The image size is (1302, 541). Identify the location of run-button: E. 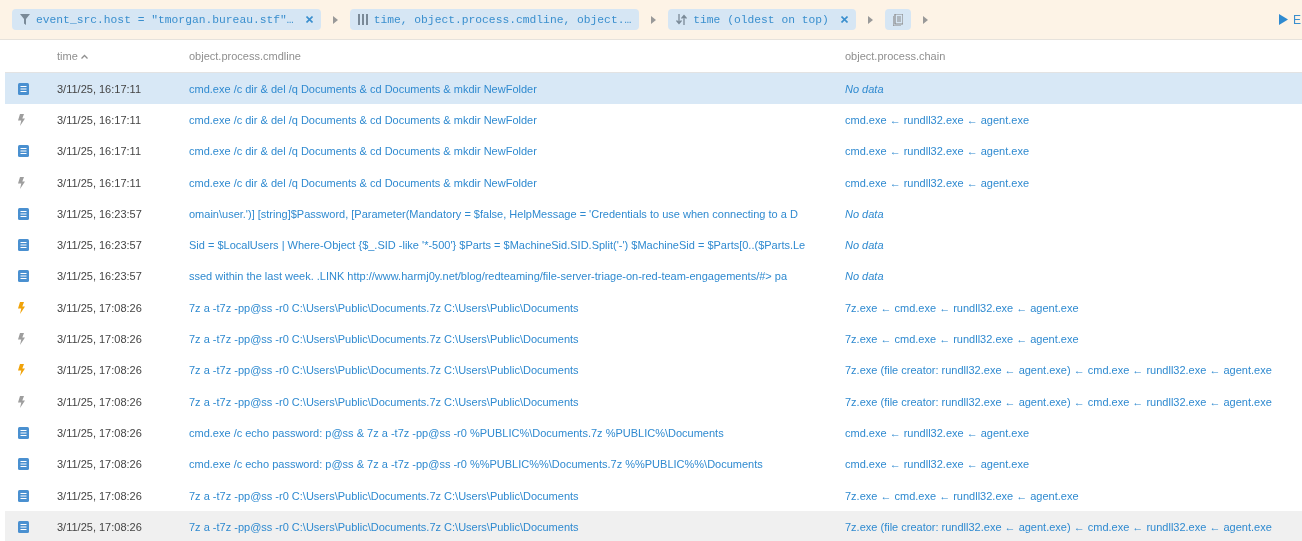
(1288, 19).